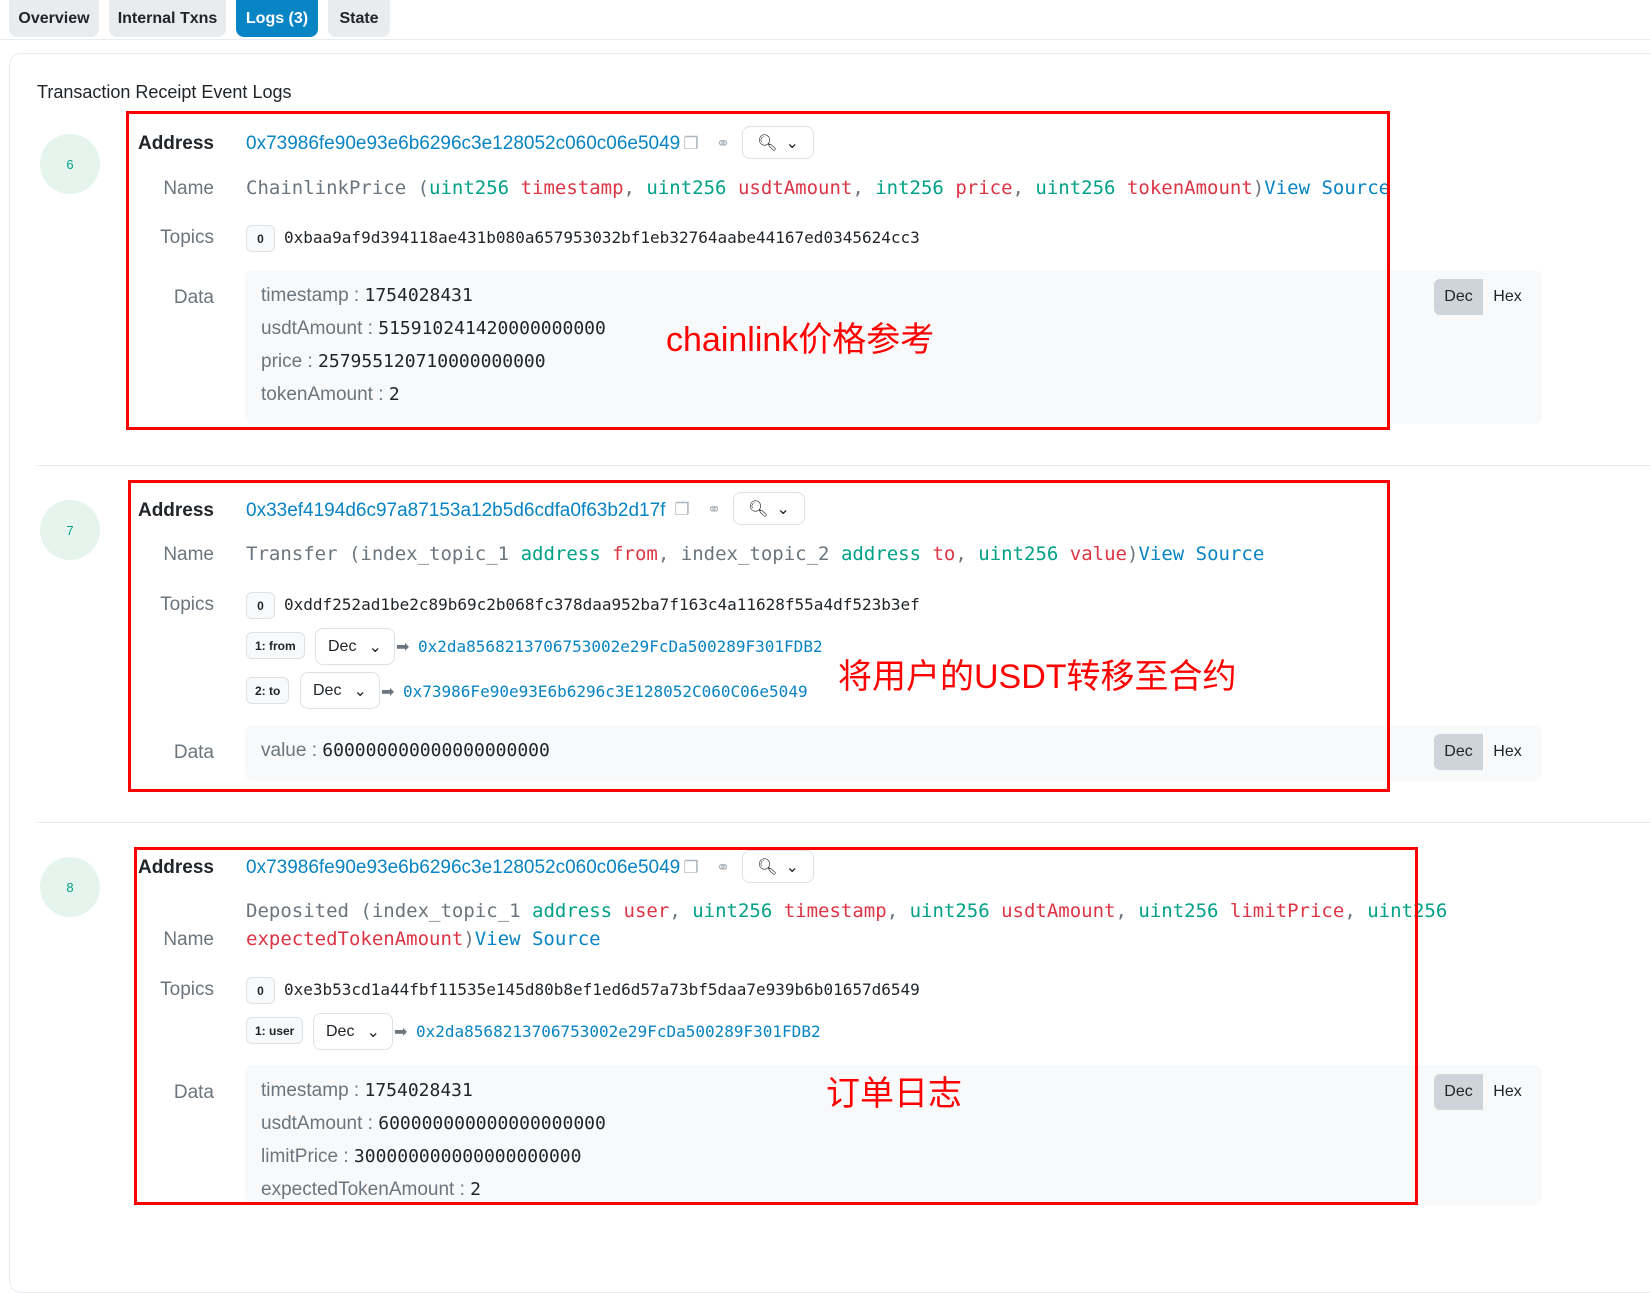 This screenshot has width=1650, height=1293. What do you see at coordinates (825, 20) in the screenshot?
I see `tab-bar: Overview Internal Txns Logs (3) State` at bounding box center [825, 20].